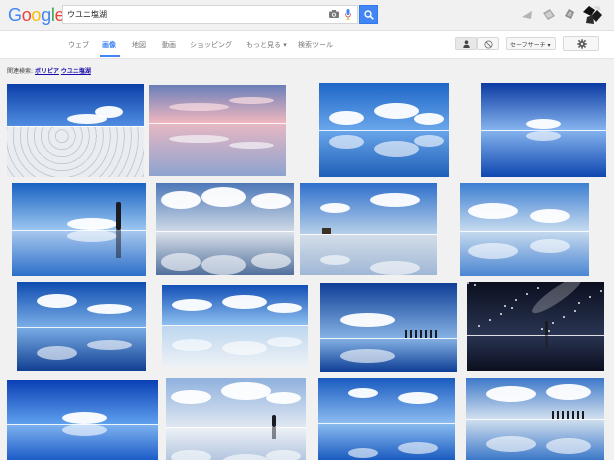 This screenshot has height=460, width=614. I want to click on tab-web: ウェブ, so click(78, 45).